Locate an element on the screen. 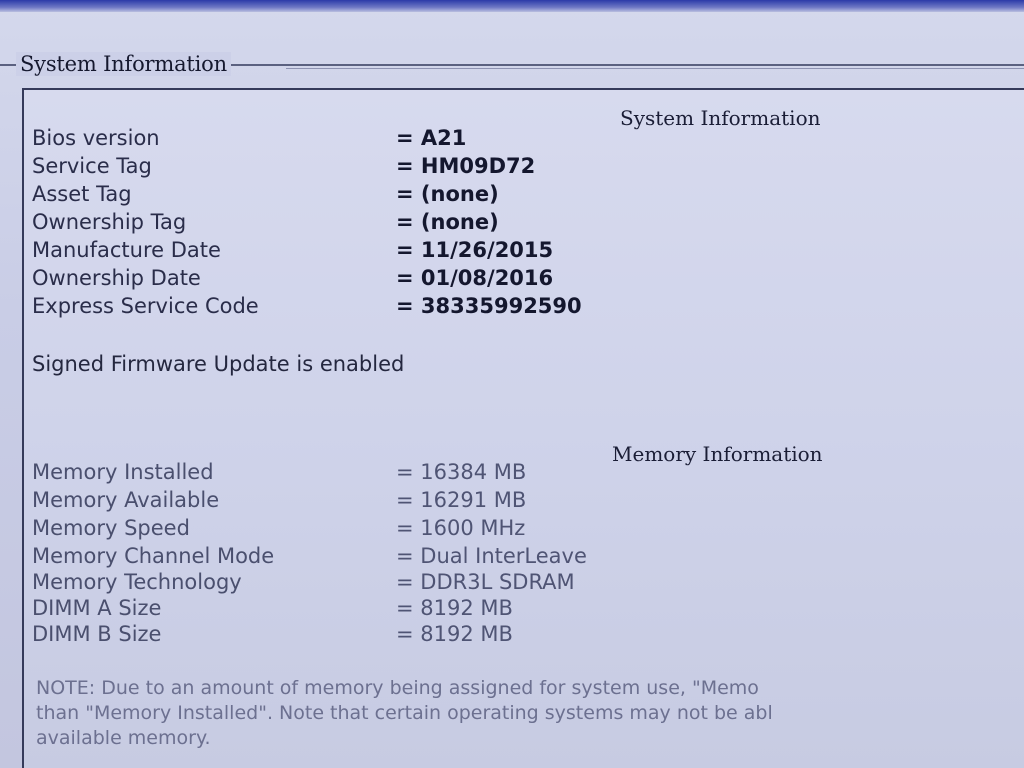 The width and height of the screenshot is (1024, 768). row-label: Memory Available is located at coordinates (126, 500).